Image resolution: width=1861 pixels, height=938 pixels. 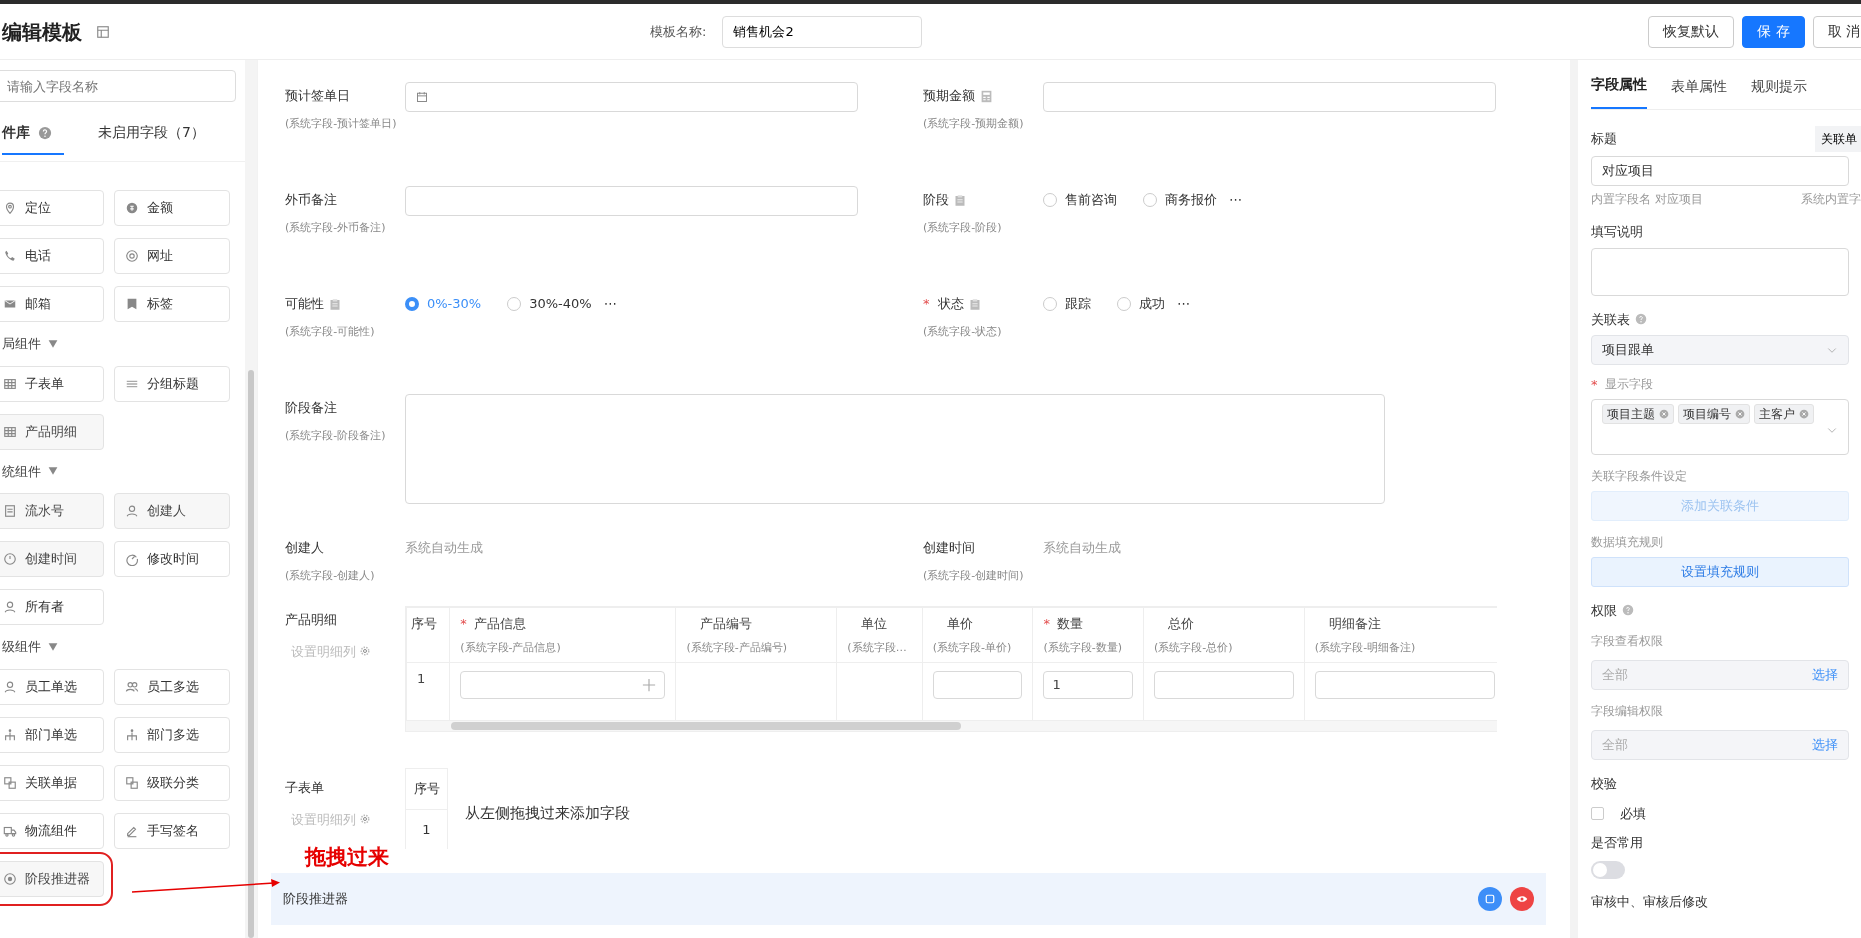 What do you see at coordinates (1088, 685) in the screenshot?
I see `cell-input: 1` at bounding box center [1088, 685].